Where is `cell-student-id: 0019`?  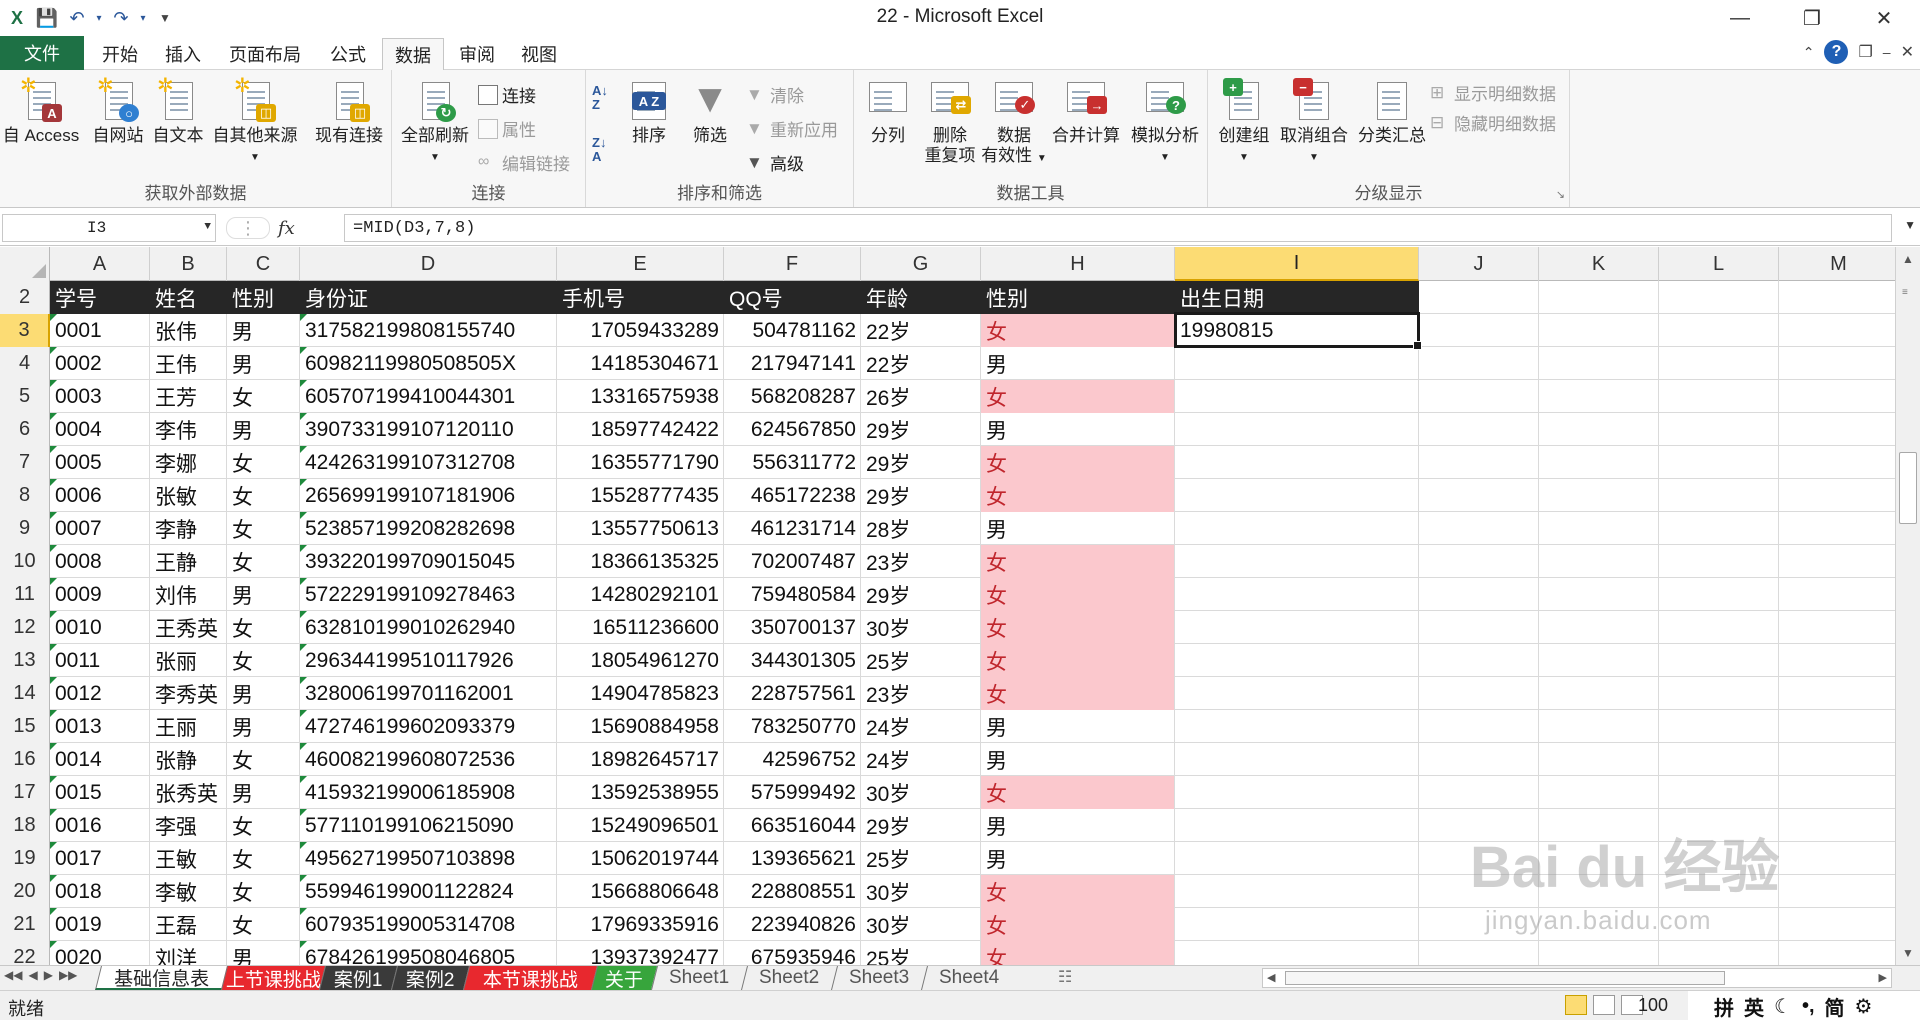 cell-student-id: 0019 is located at coordinates (100, 924).